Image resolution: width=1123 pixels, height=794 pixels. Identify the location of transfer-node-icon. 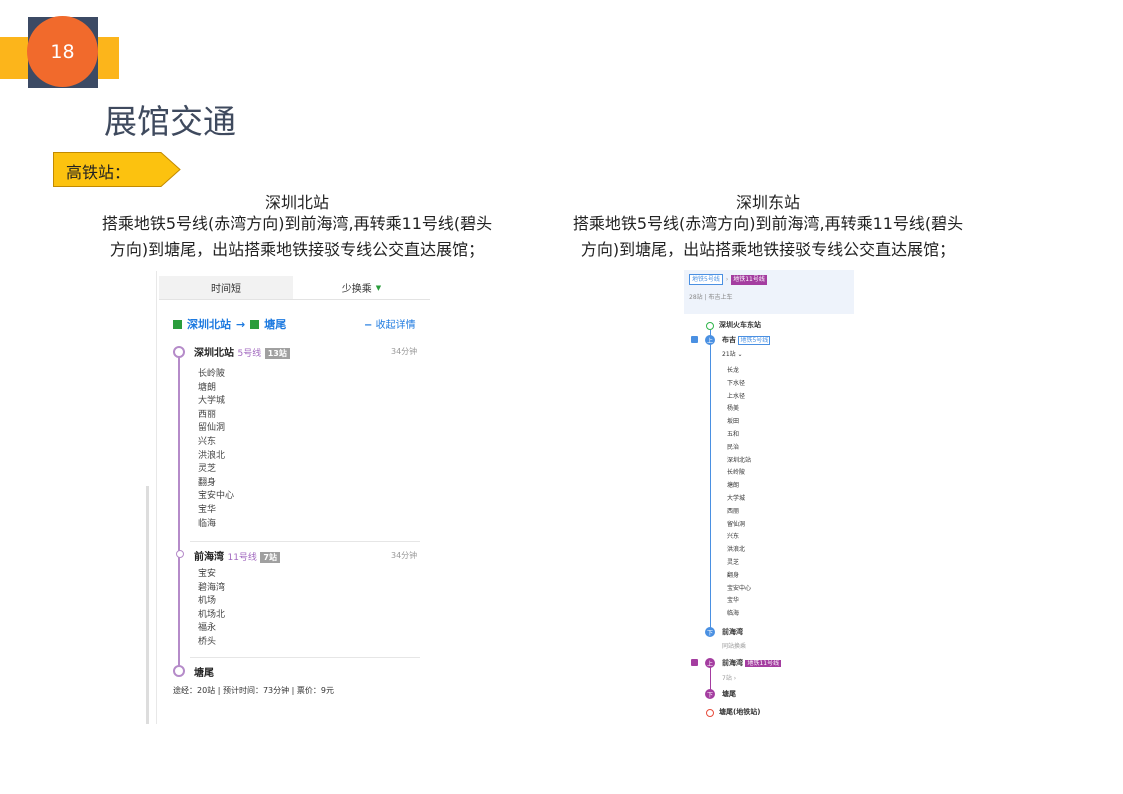
(180, 554).